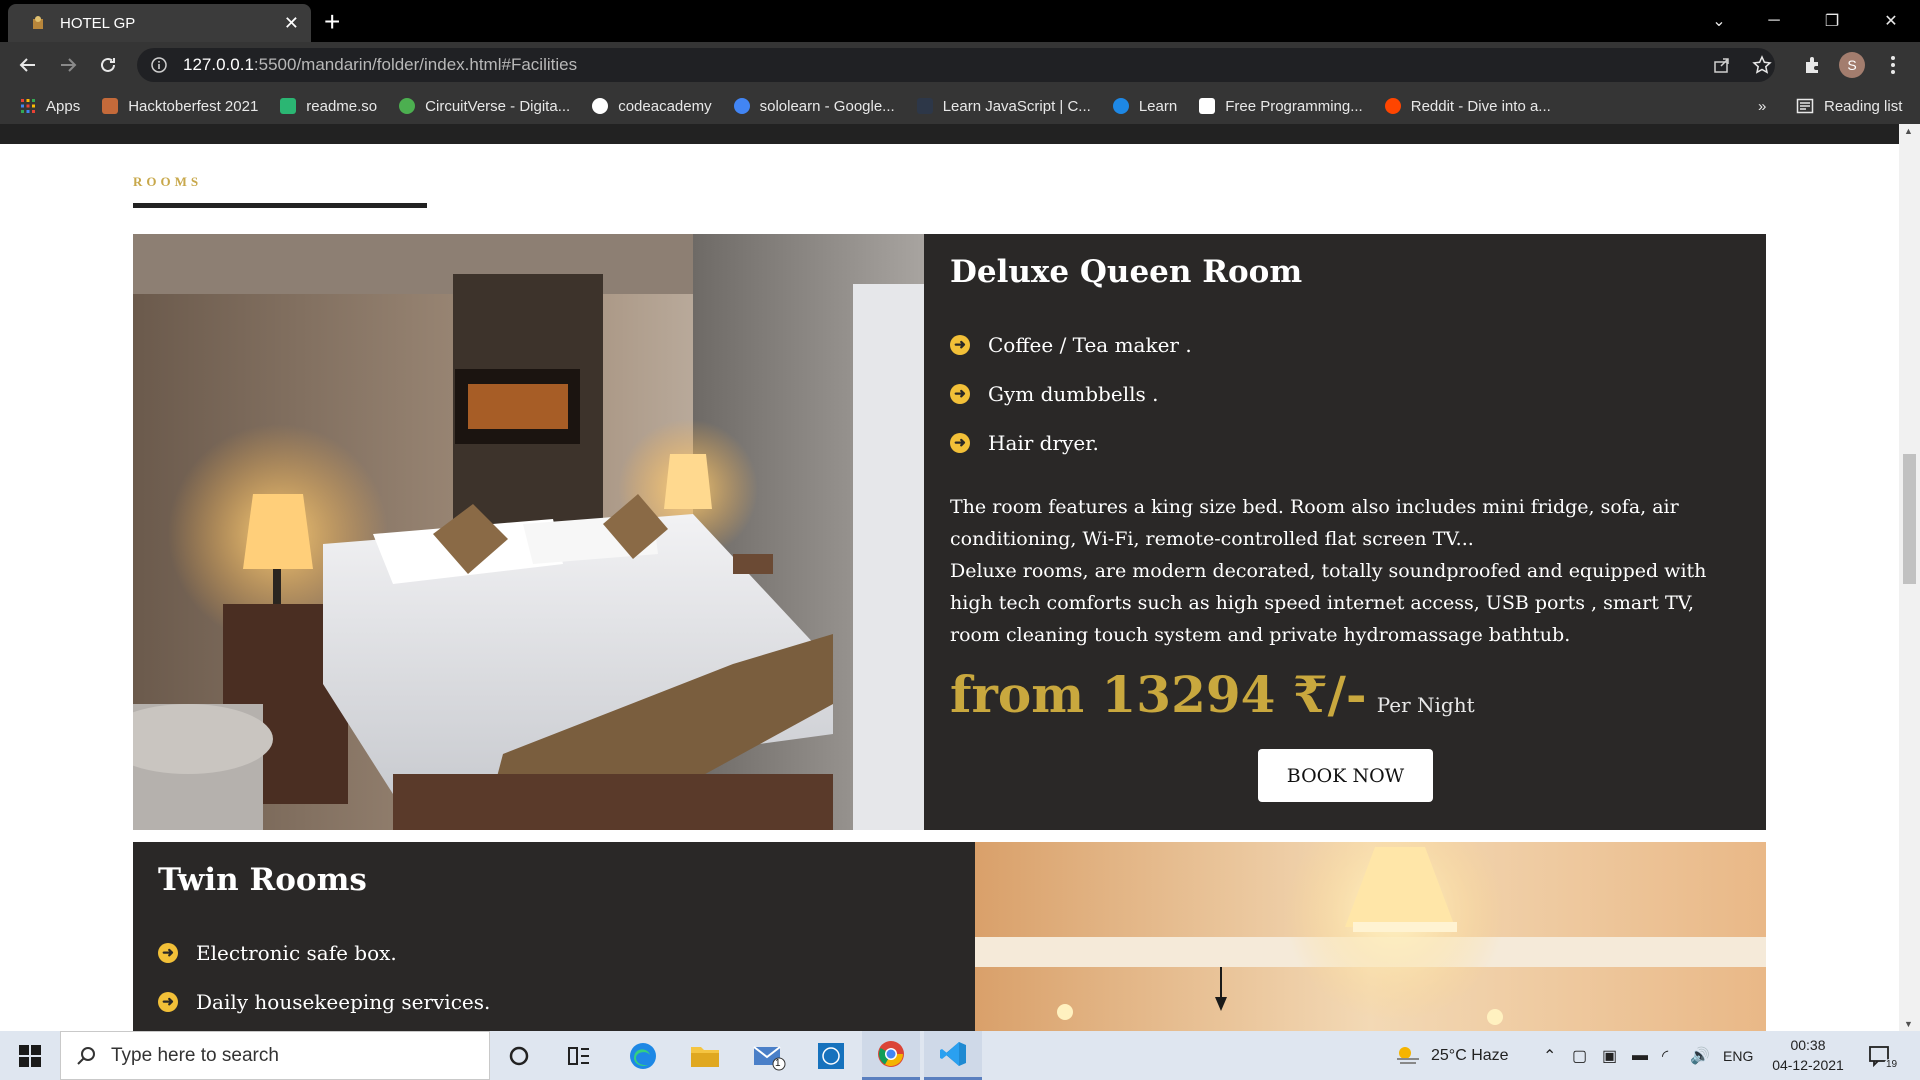  I want to click on url-host: 127.0.0.1, so click(218, 64).